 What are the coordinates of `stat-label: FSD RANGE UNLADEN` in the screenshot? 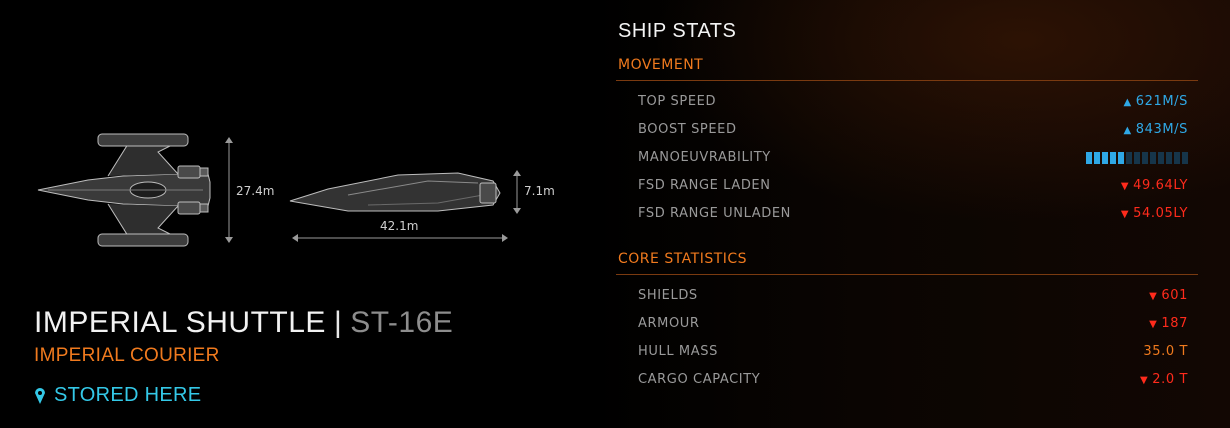 It's located at (715, 213).